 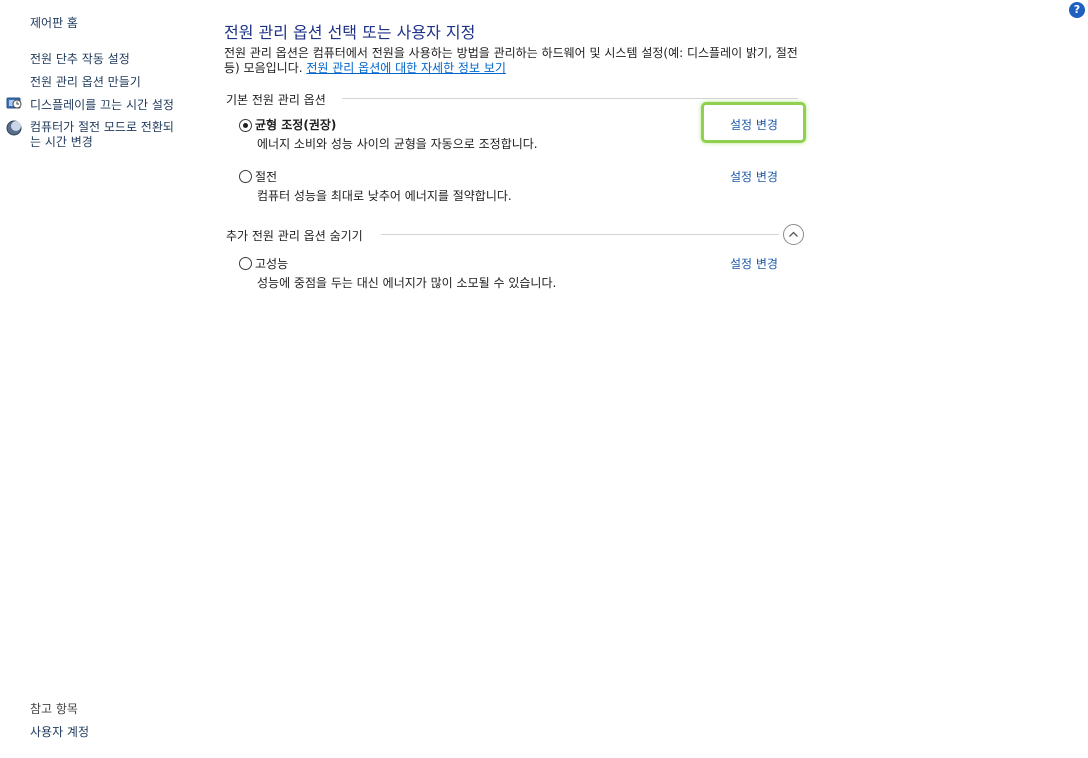 What do you see at coordinates (245, 176) in the screenshot?
I see `plan-power-saver-radio` at bounding box center [245, 176].